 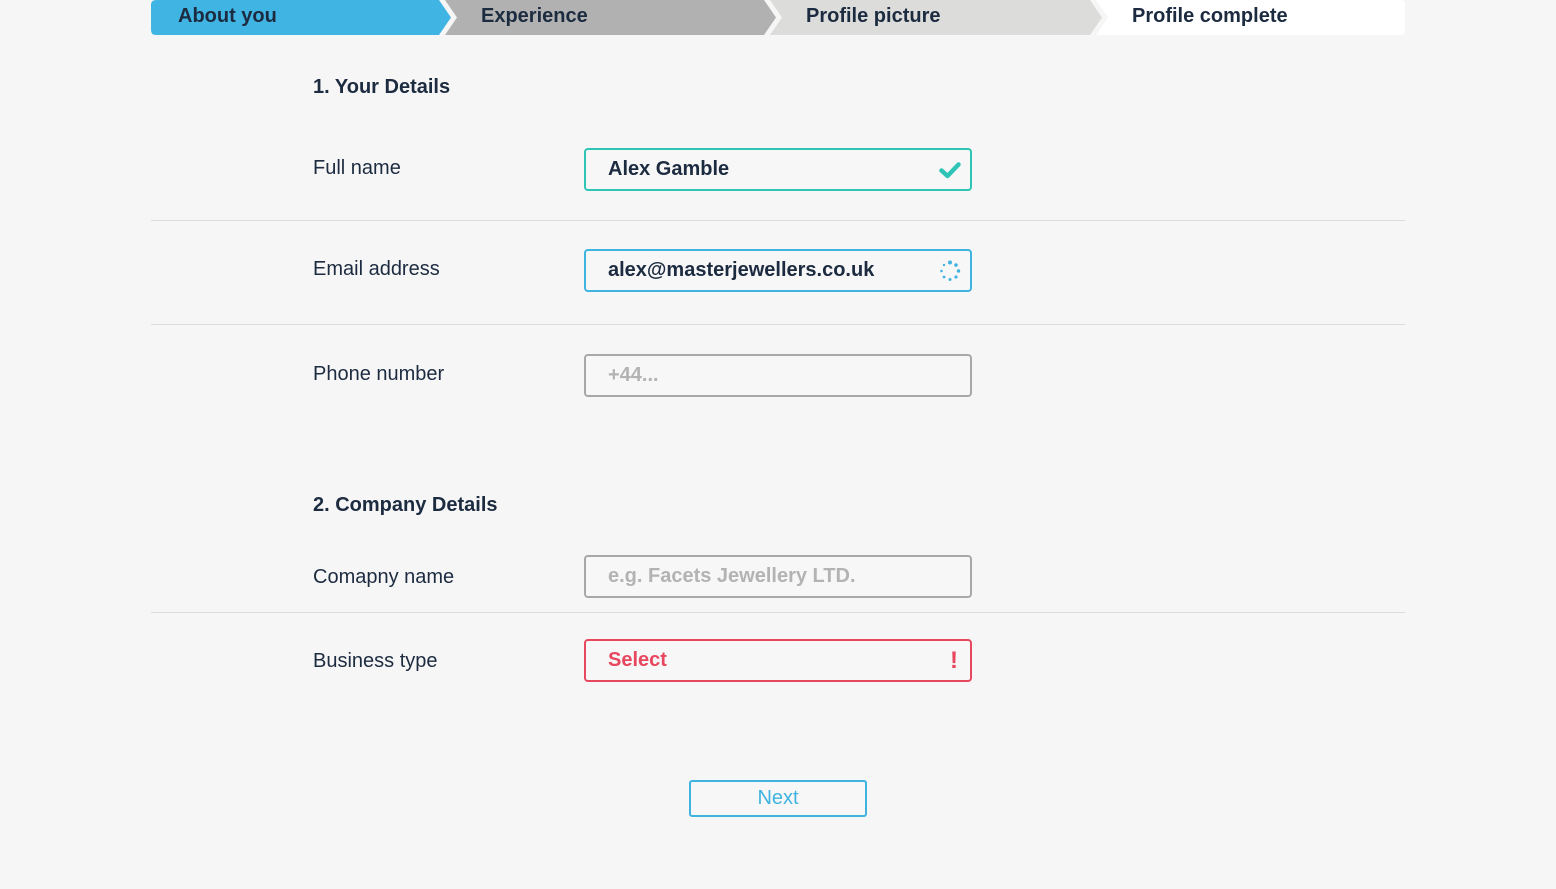 What do you see at coordinates (873, 16) in the screenshot?
I see `step-profile-picture: Profile picture` at bounding box center [873, 16].